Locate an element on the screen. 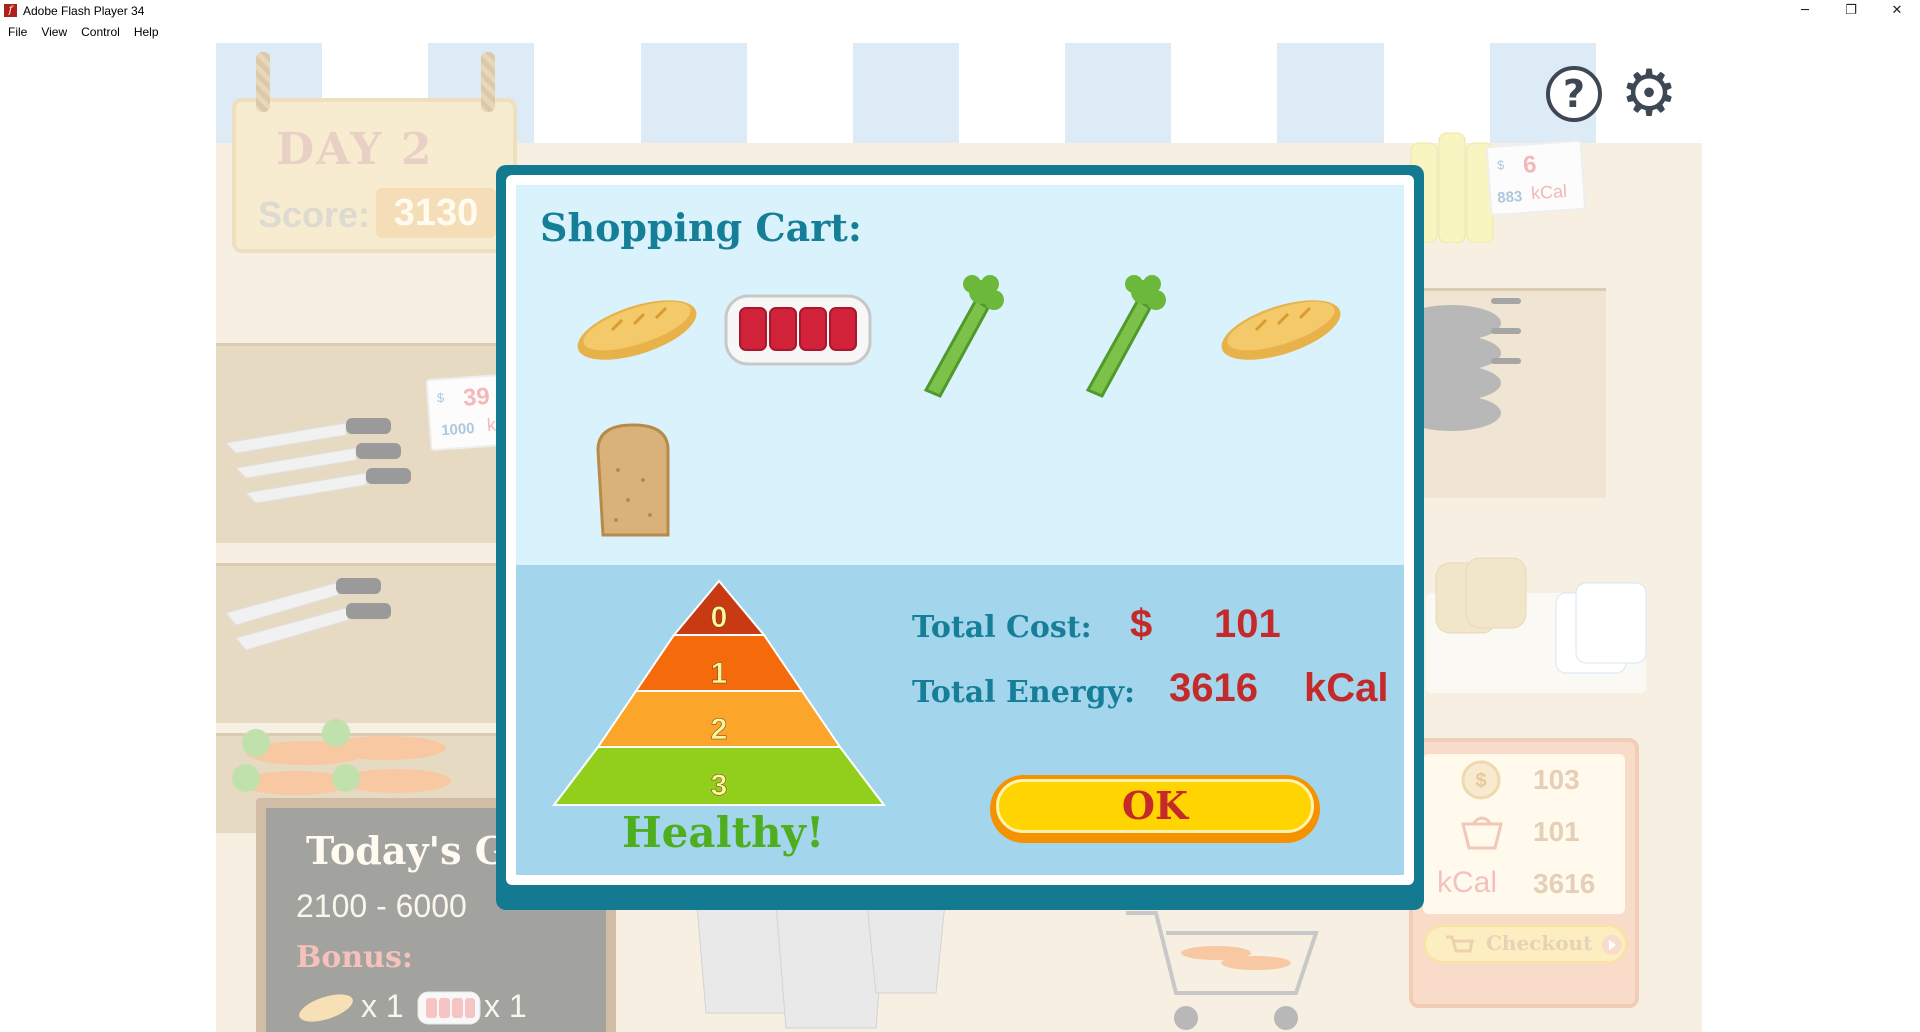 This screenshot has width=1920, height=1032. ok-label: OK is located at coordinates (1155, 806).